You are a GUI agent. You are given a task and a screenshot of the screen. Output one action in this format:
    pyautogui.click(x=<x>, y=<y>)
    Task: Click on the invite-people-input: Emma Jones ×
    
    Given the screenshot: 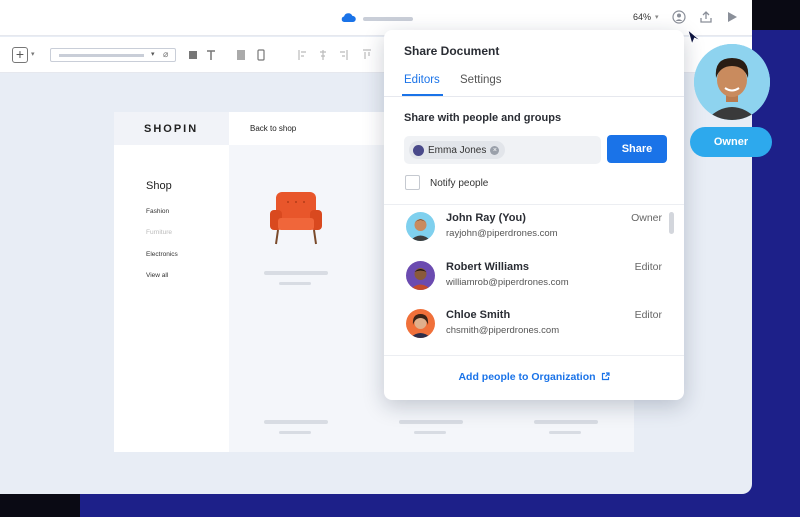 What is the action you would take?
    pyautogui.click(x=502, y=150)
    